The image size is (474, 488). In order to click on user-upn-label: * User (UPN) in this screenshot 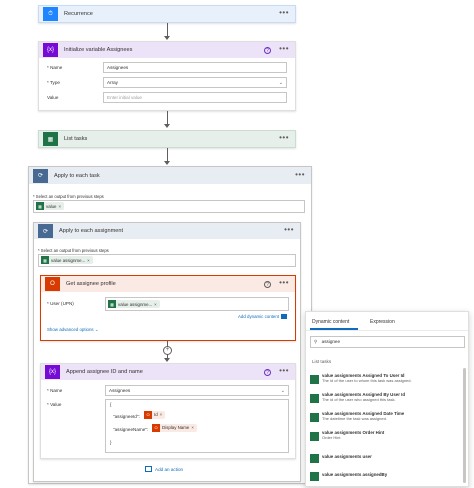, I will do `click(60, 303)`.